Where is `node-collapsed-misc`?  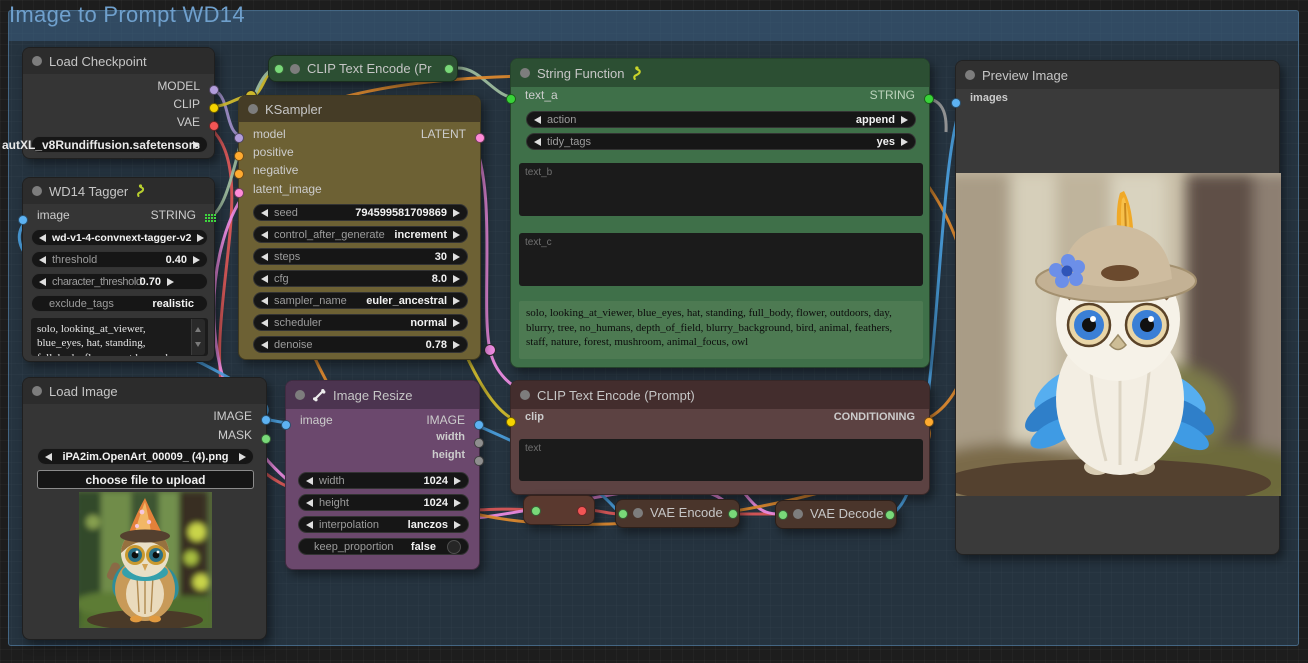 node-collapsed-misc is located at coordinates (559, 510).